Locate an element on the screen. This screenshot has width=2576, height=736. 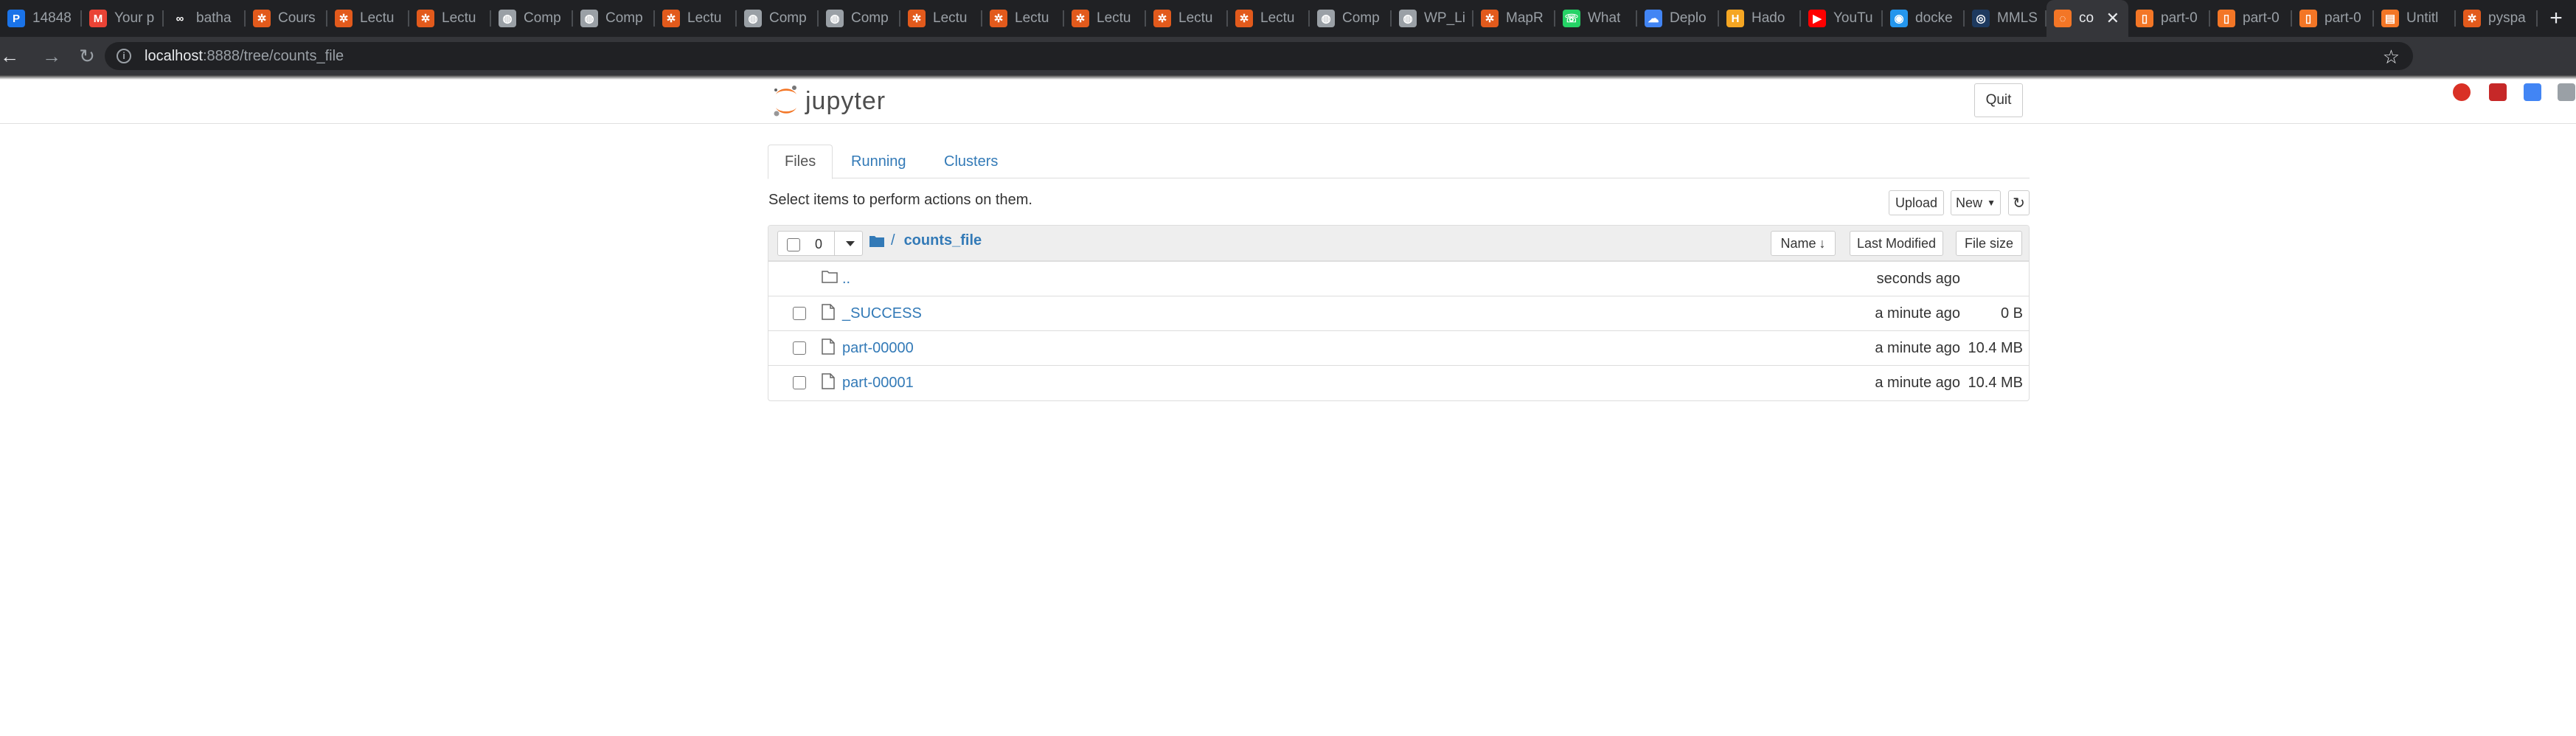
forward-icon: → is located at coordinates (51, 56).